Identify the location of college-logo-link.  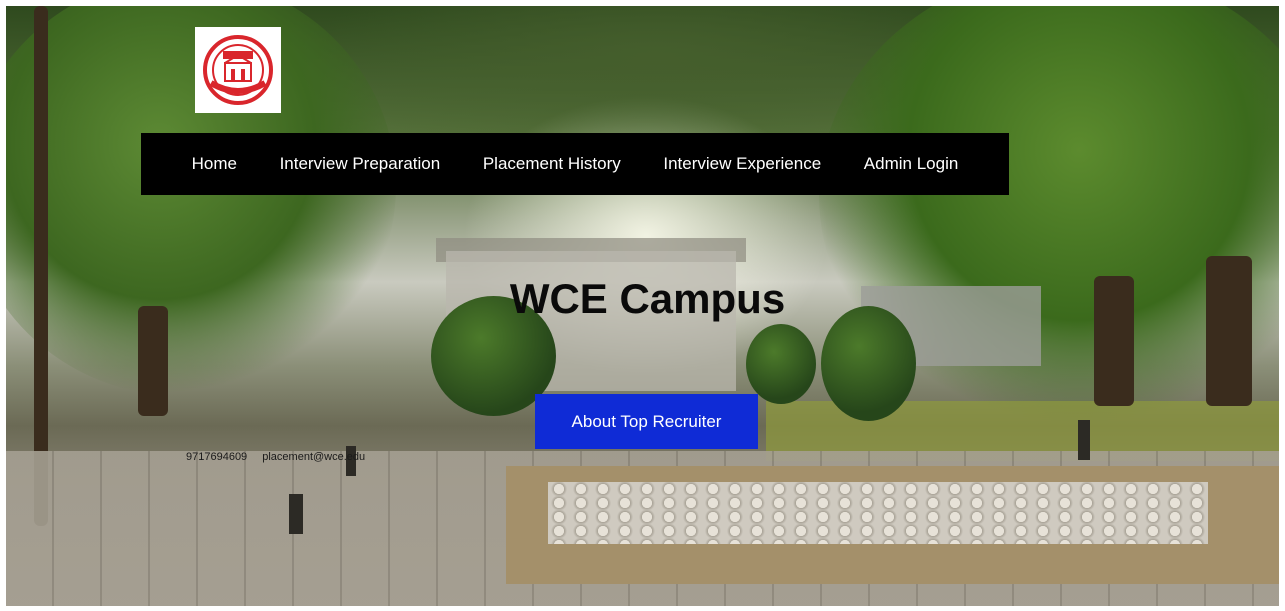
(238, 70).